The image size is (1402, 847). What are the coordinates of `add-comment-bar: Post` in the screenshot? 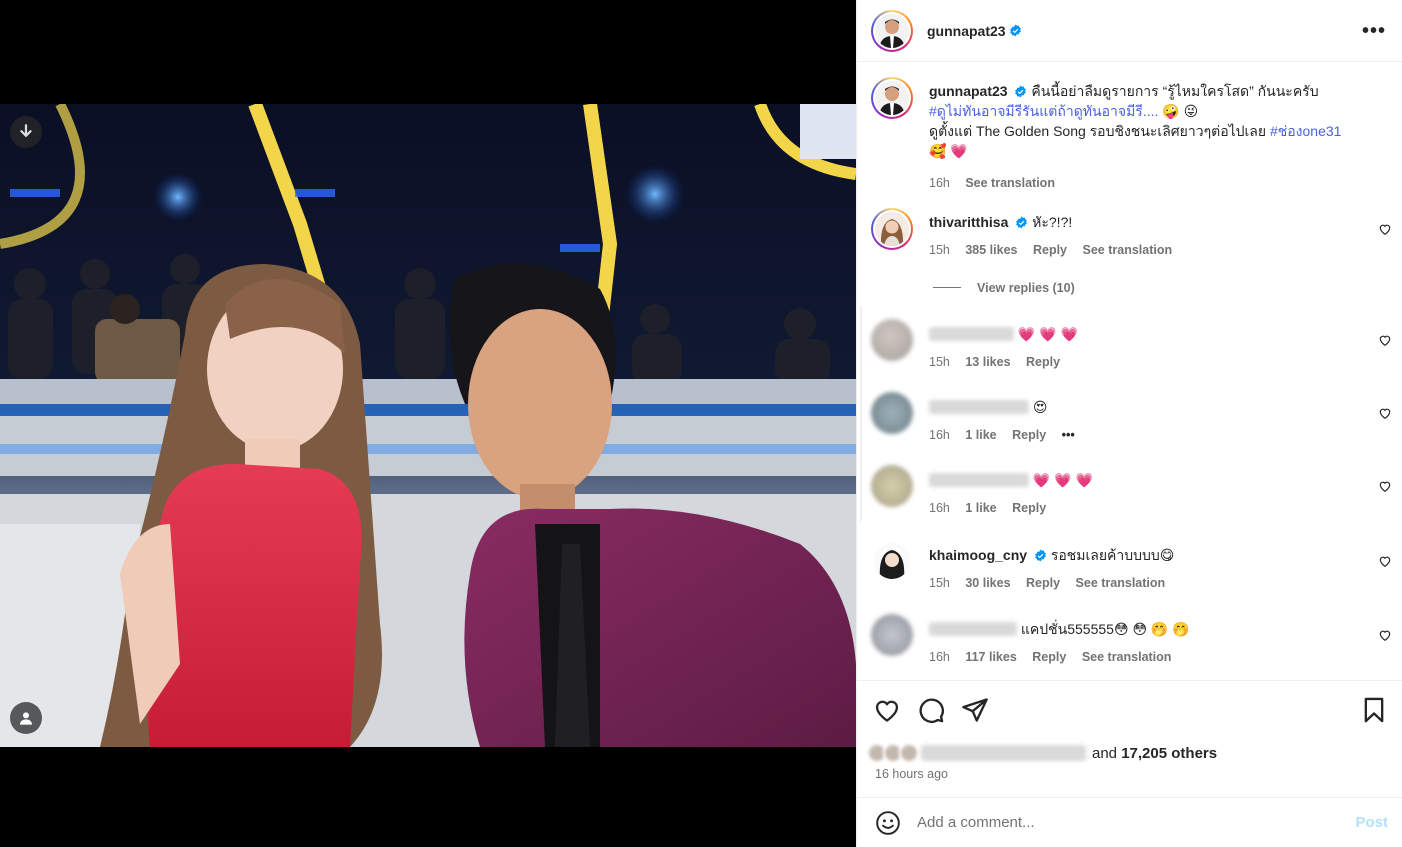 It's located at (1129, 822).